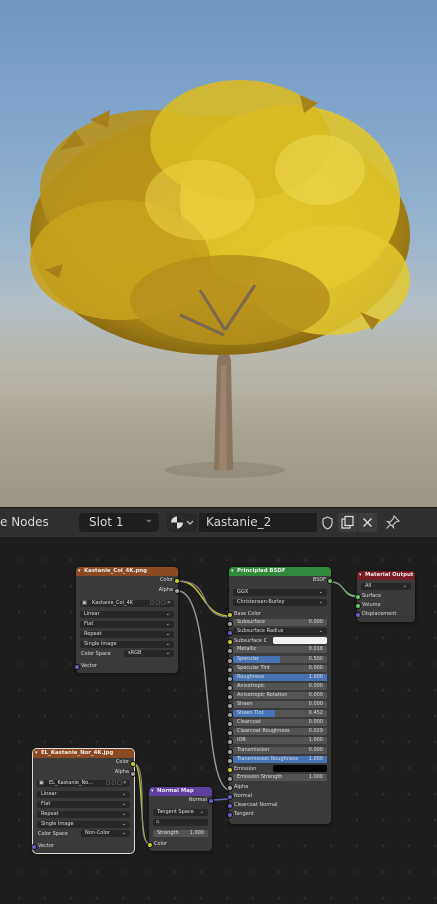 Image resolution: width=437 pixels, height=904 pixels. Describe the element at coordinates (367, 522) in the screenshot. I see `unlink-close-icon` at that location.